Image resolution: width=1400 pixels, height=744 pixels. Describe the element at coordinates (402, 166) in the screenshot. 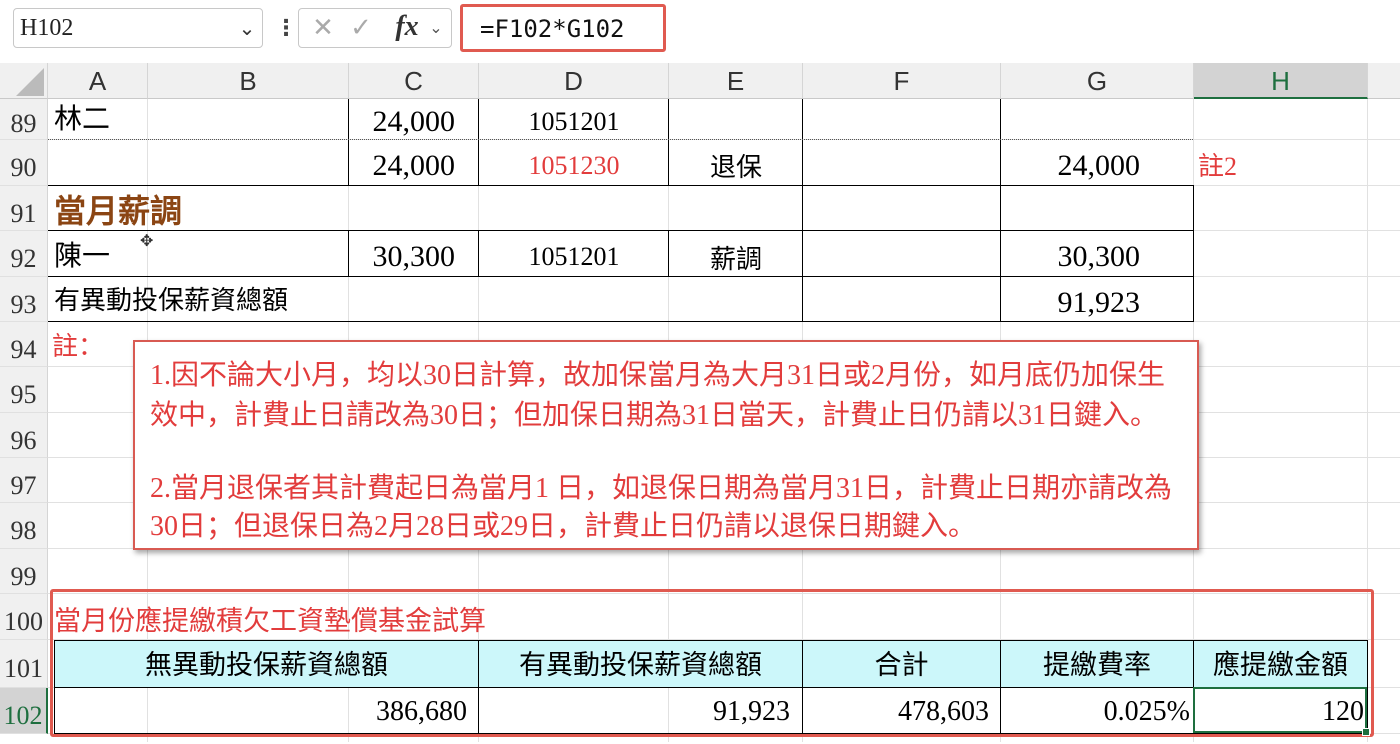

I see `cell-c90: 24,000` at that location.